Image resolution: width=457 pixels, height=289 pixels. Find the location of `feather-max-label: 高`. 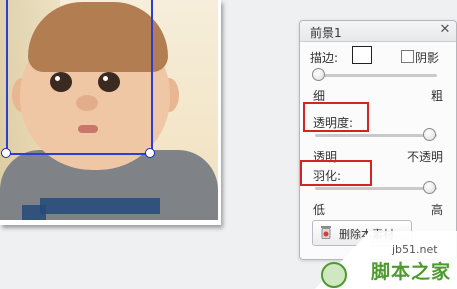

feather-max-label: 高 is located at coordinates (437, 210).